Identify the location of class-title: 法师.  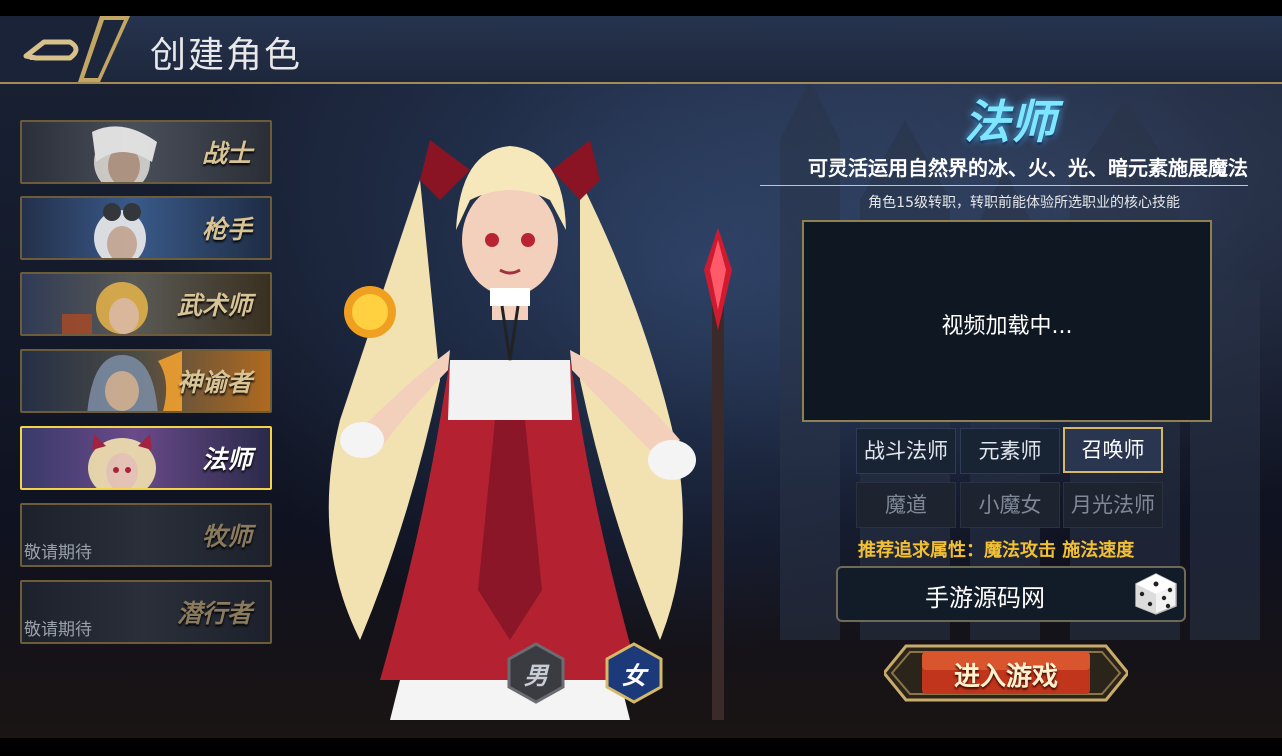
(1010, 122).